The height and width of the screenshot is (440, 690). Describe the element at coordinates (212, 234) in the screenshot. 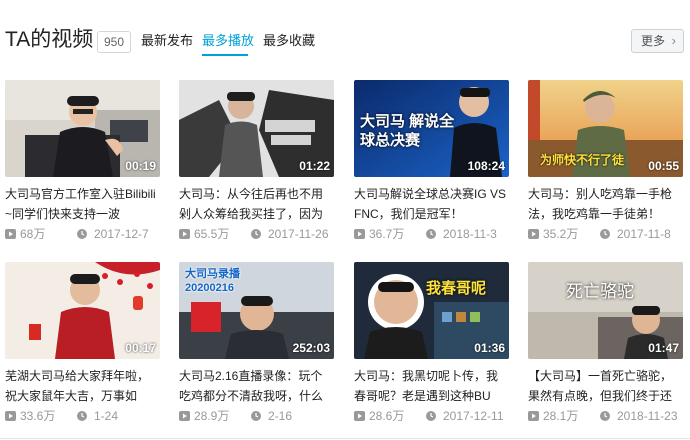

I see `play-count: 65.5万` at that location.